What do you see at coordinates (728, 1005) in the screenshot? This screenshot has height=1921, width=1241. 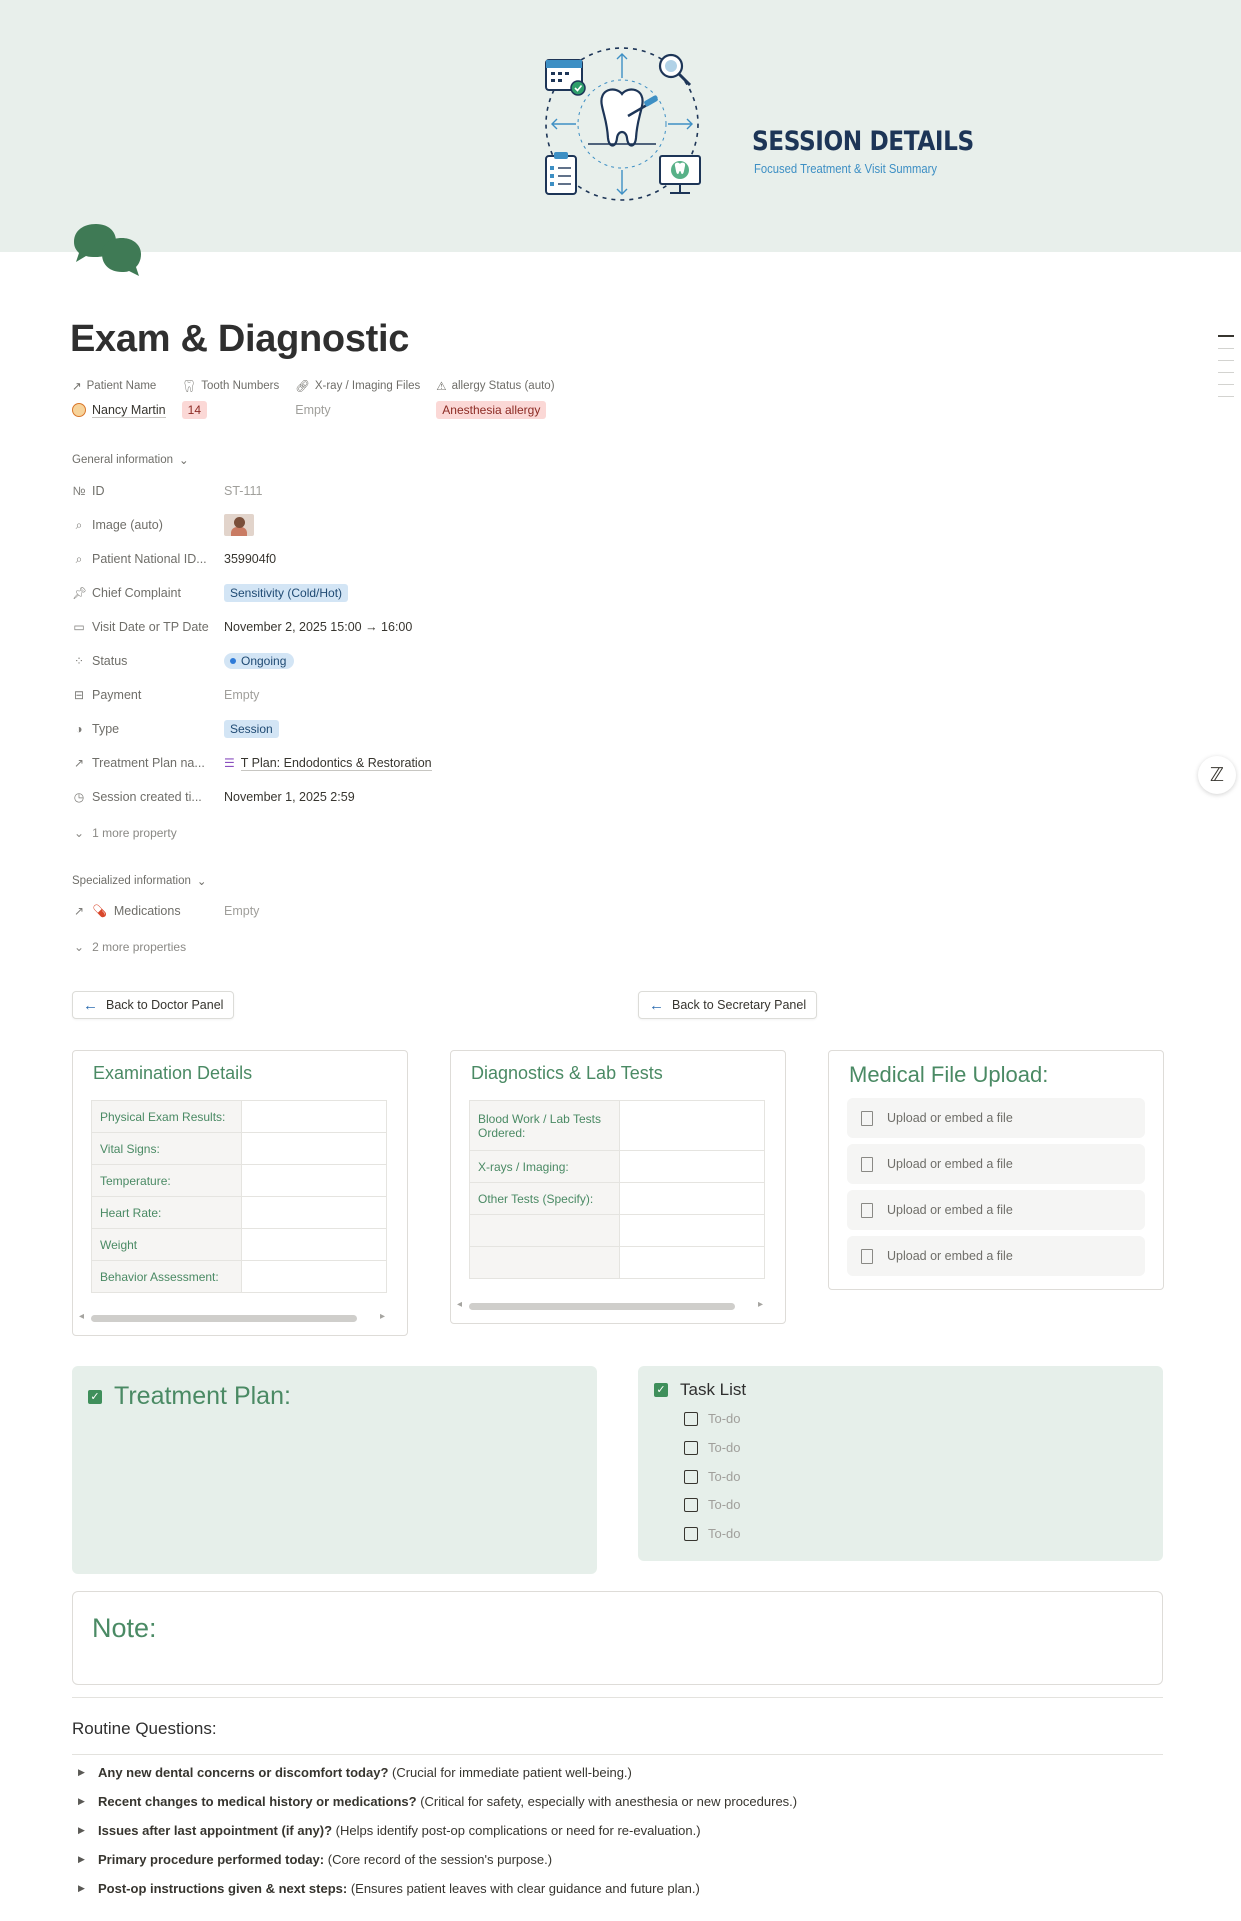 I see `back-to-secretary-panel-button: ← Back to Secretary Panel` at bounding box center [728, 1005].